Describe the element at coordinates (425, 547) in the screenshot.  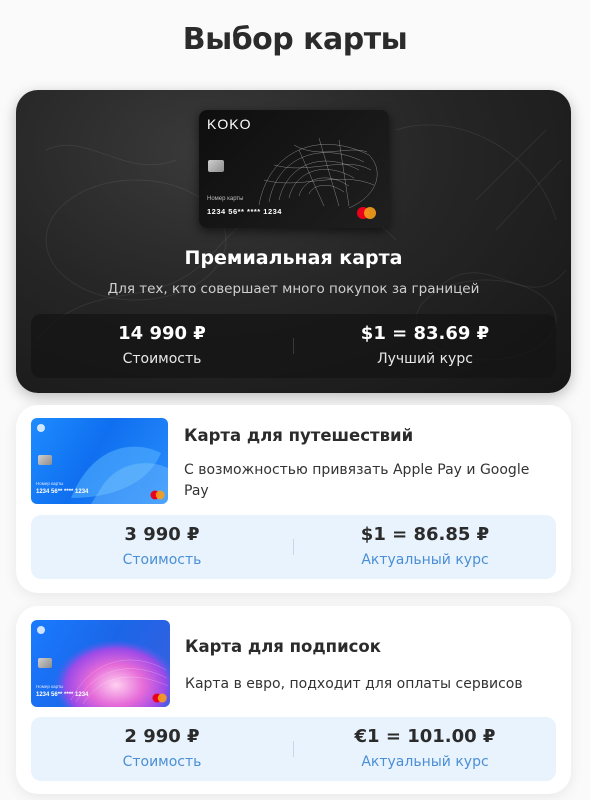
I see `rate-stat: $1 = 86.85 ₽ Актуальный курс` at that location.